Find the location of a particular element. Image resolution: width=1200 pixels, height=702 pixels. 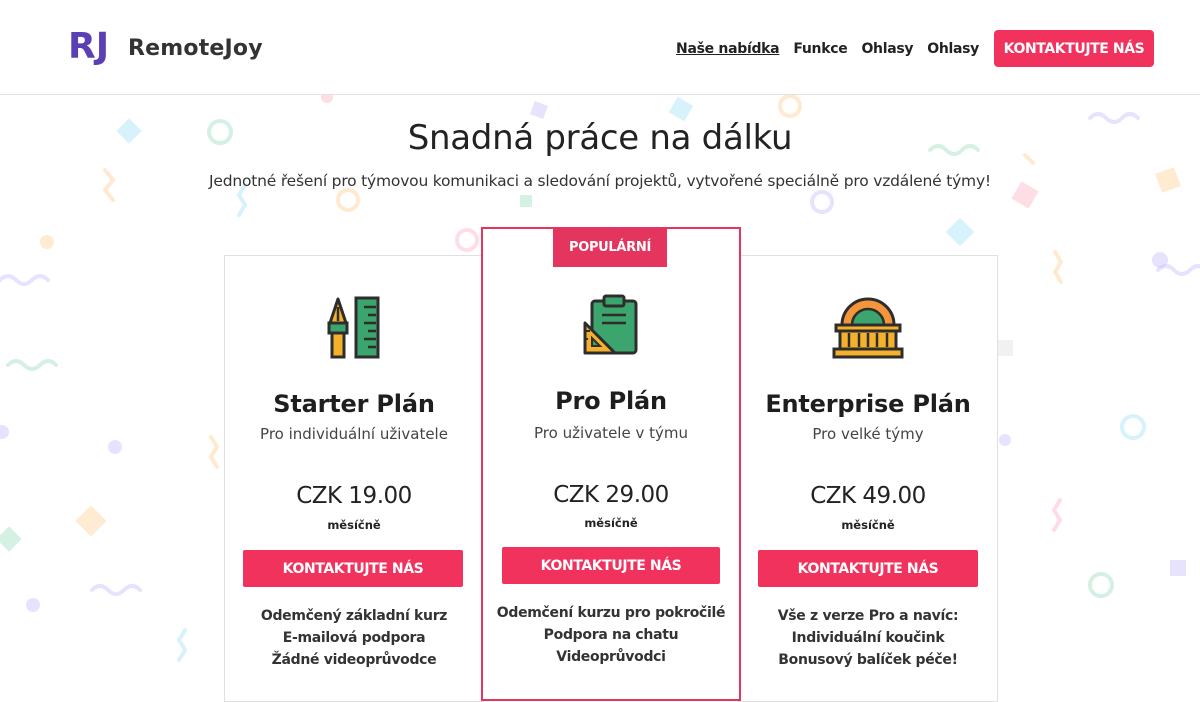

brand-logo: RJ RemoteJoy is located at coordinates (165, 48).